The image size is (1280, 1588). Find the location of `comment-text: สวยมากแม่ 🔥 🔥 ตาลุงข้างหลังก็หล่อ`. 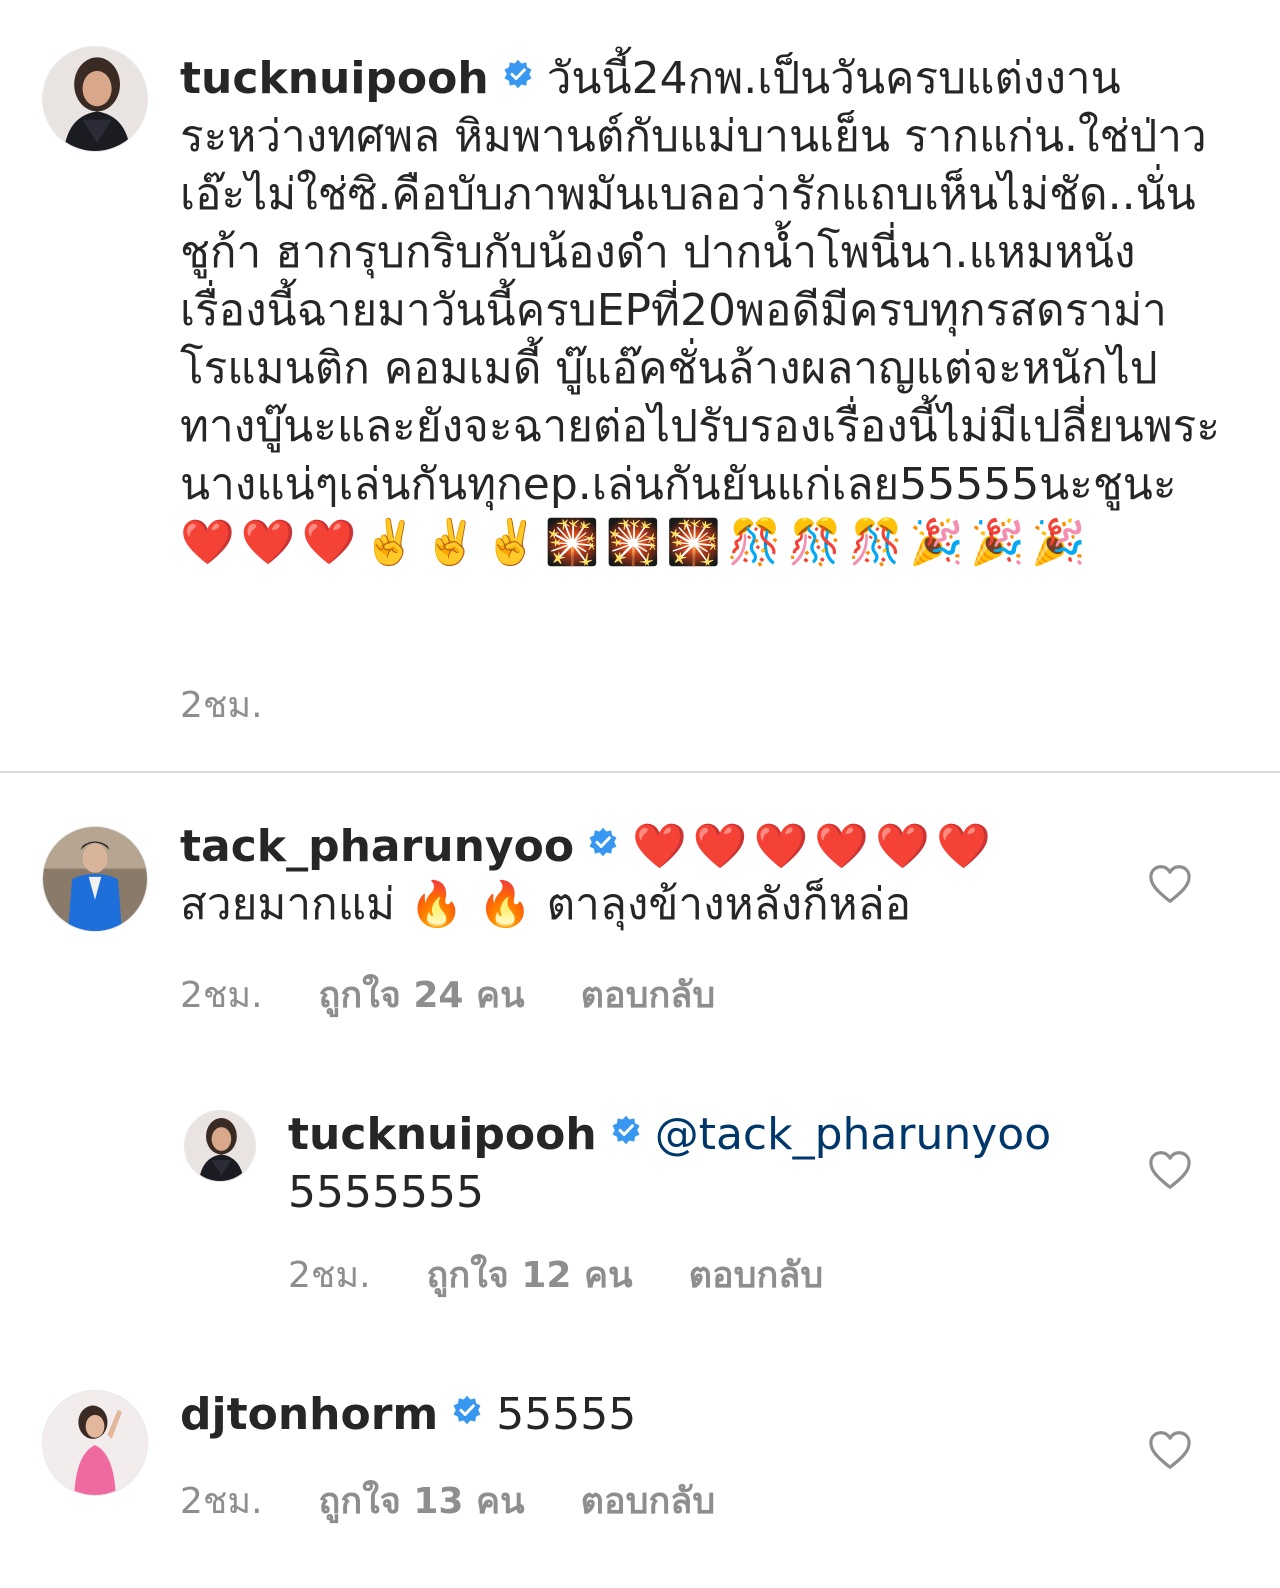

comment-text: สวยมากแม่ 🔥 🔥 ตาลุงข้างหลังก็หล่อ is located at coordinates (546, 904).